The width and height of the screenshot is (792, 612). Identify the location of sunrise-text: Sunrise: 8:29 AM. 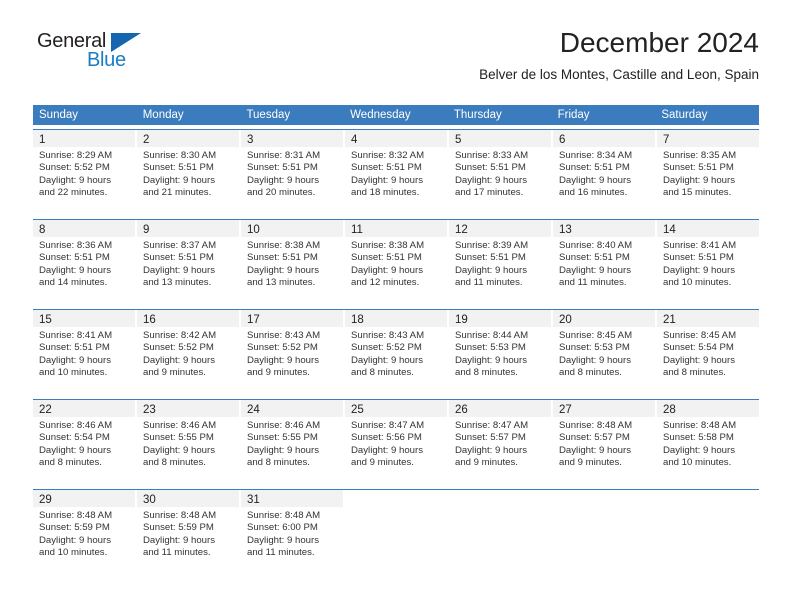
(76, 155).